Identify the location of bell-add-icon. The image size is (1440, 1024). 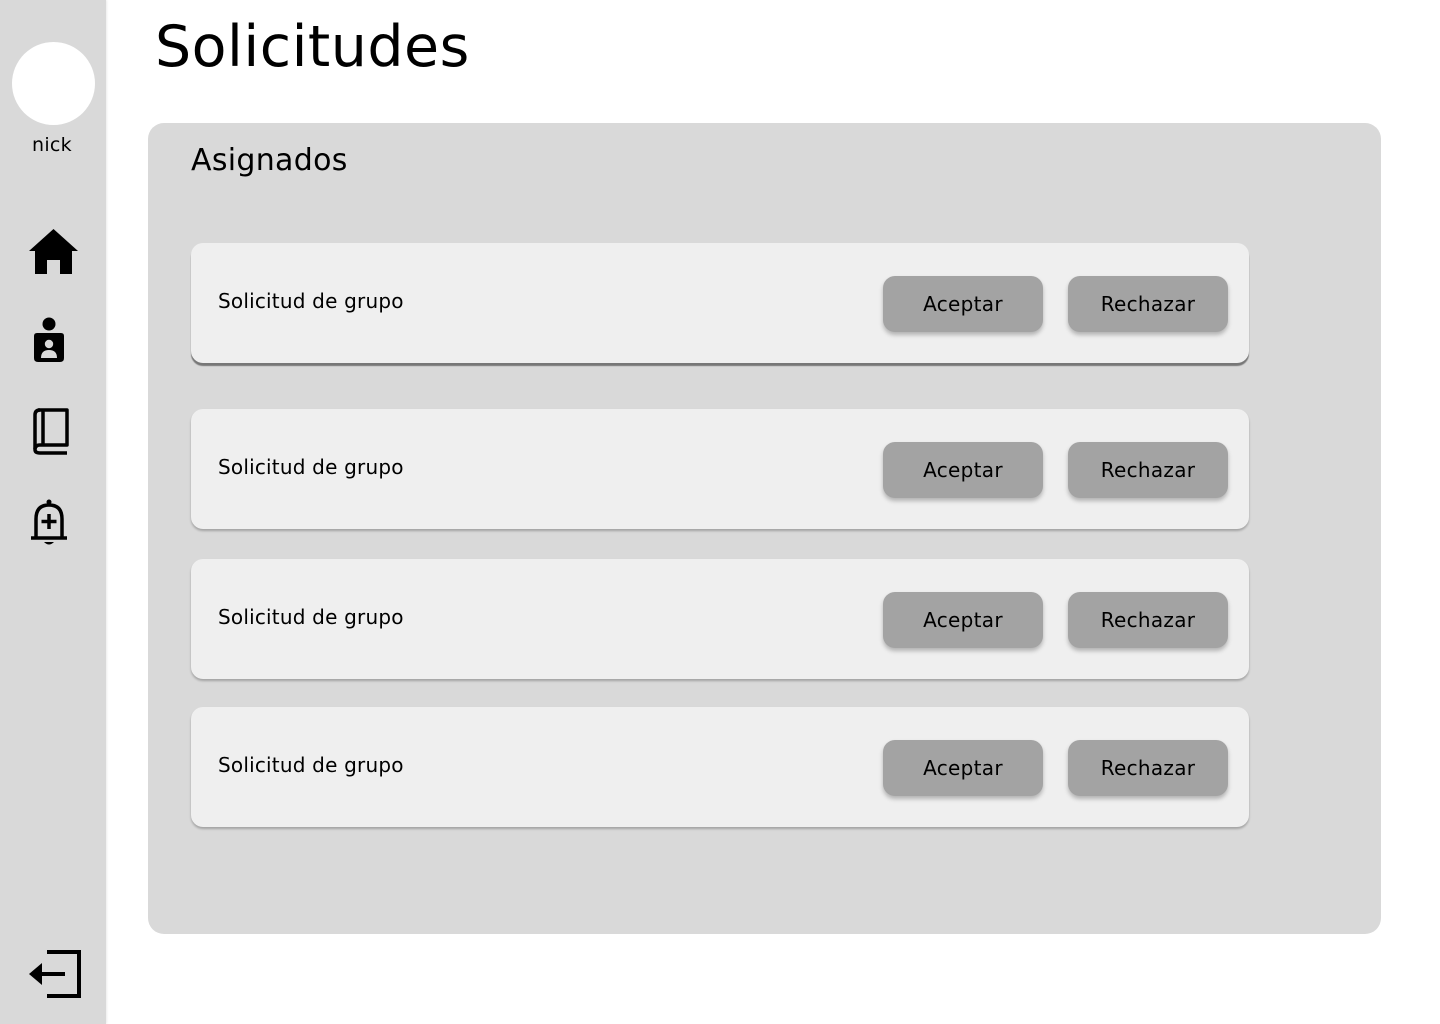
(49, 523).